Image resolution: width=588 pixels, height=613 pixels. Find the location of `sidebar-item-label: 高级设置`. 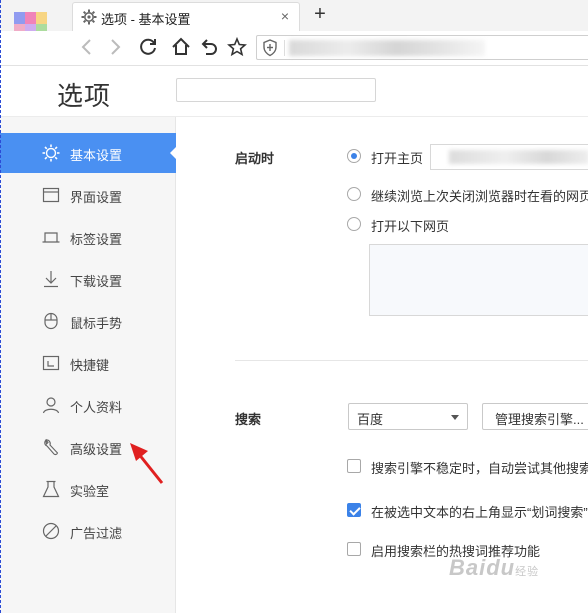

sidebar-item-label: 高级设置 is located at coordinates (96, 449).